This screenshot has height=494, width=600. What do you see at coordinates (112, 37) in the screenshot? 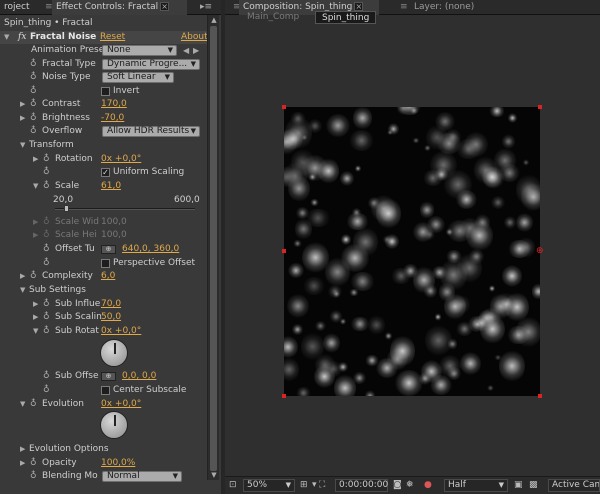
I see `reset-link: Reset` at bounding box center [112, 37].